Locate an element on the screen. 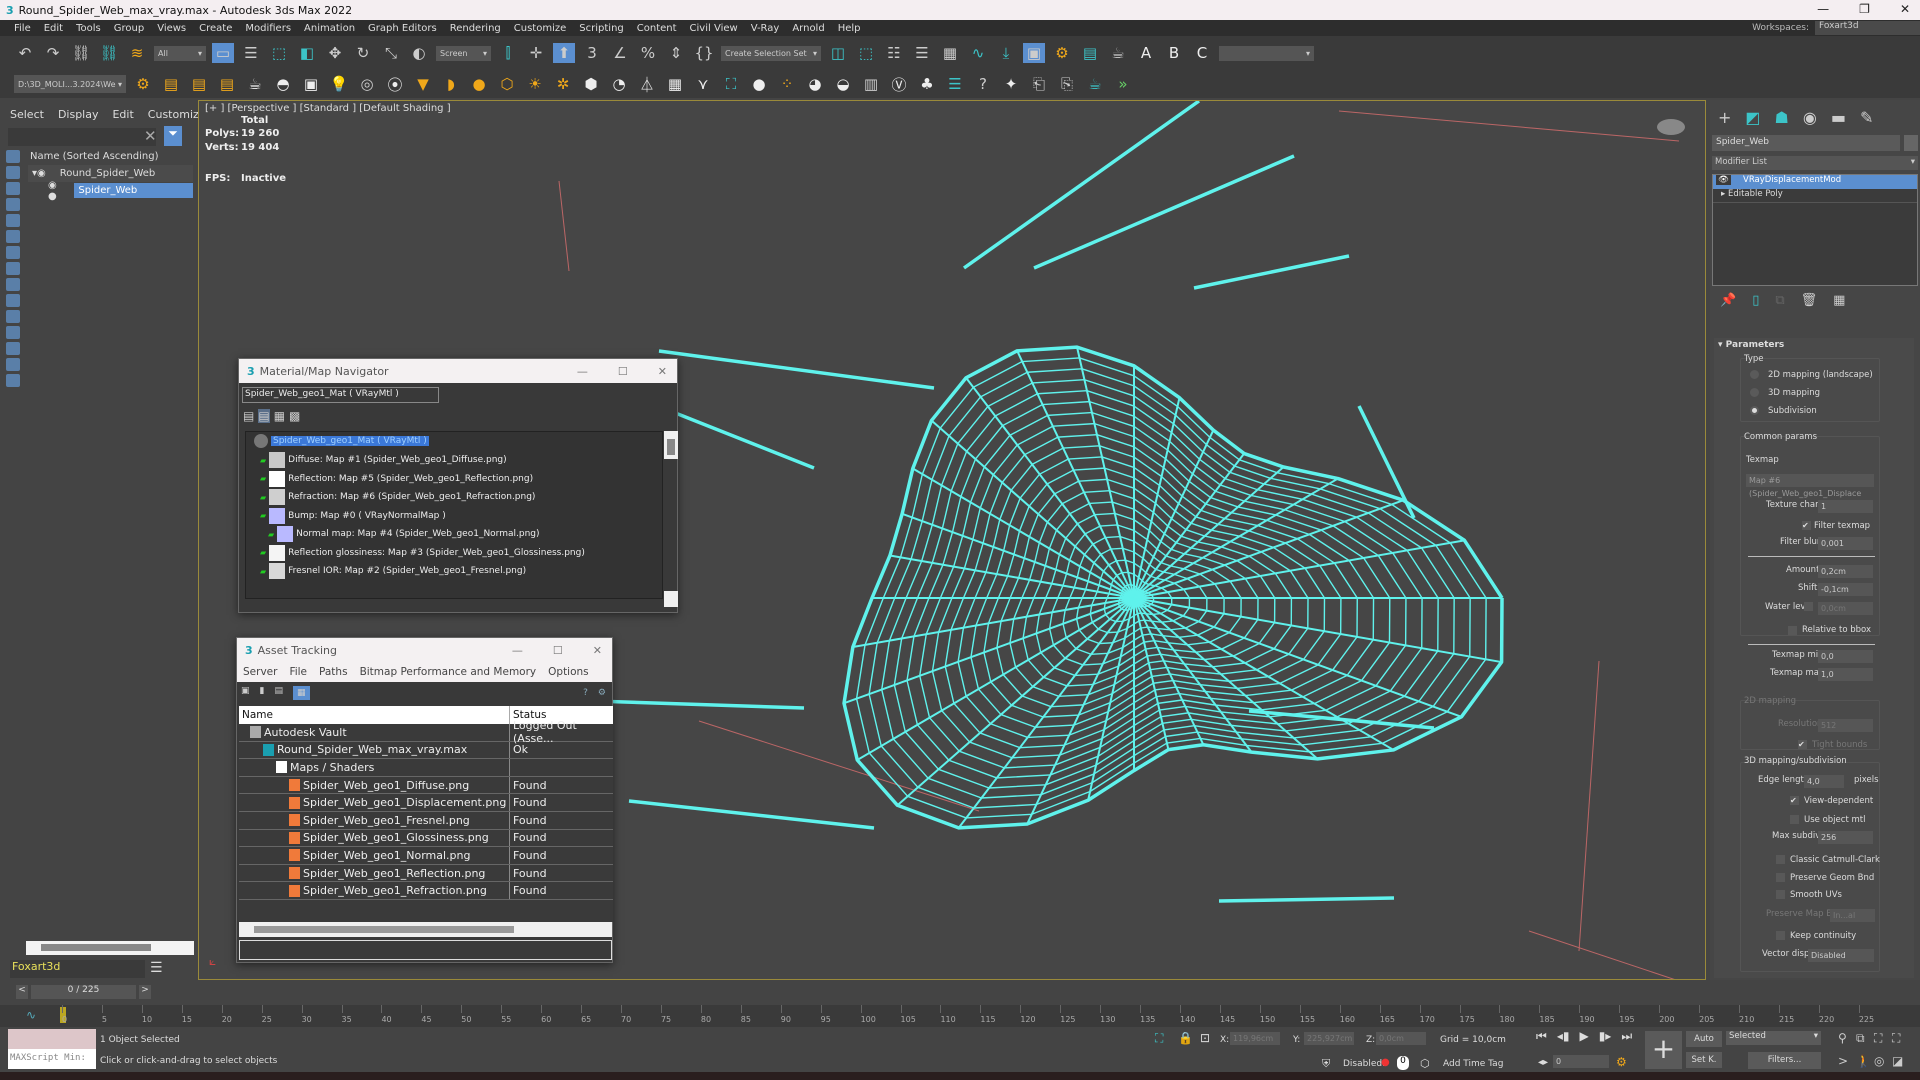 This screenshot has width=1920, height=1080. absolute-mode-icon: ⊡ is located at coordinates (1205, 1038).